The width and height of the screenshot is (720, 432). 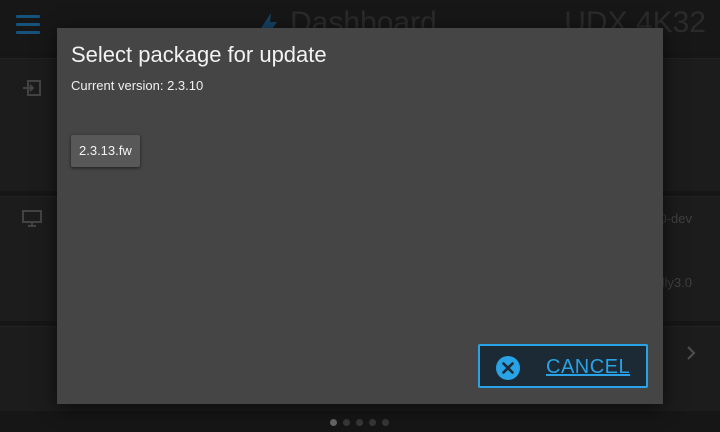 What do you see at coordinates (508, 368) in the screenshot?
I see `close-circle-icon` at bounding box center [508, 368].